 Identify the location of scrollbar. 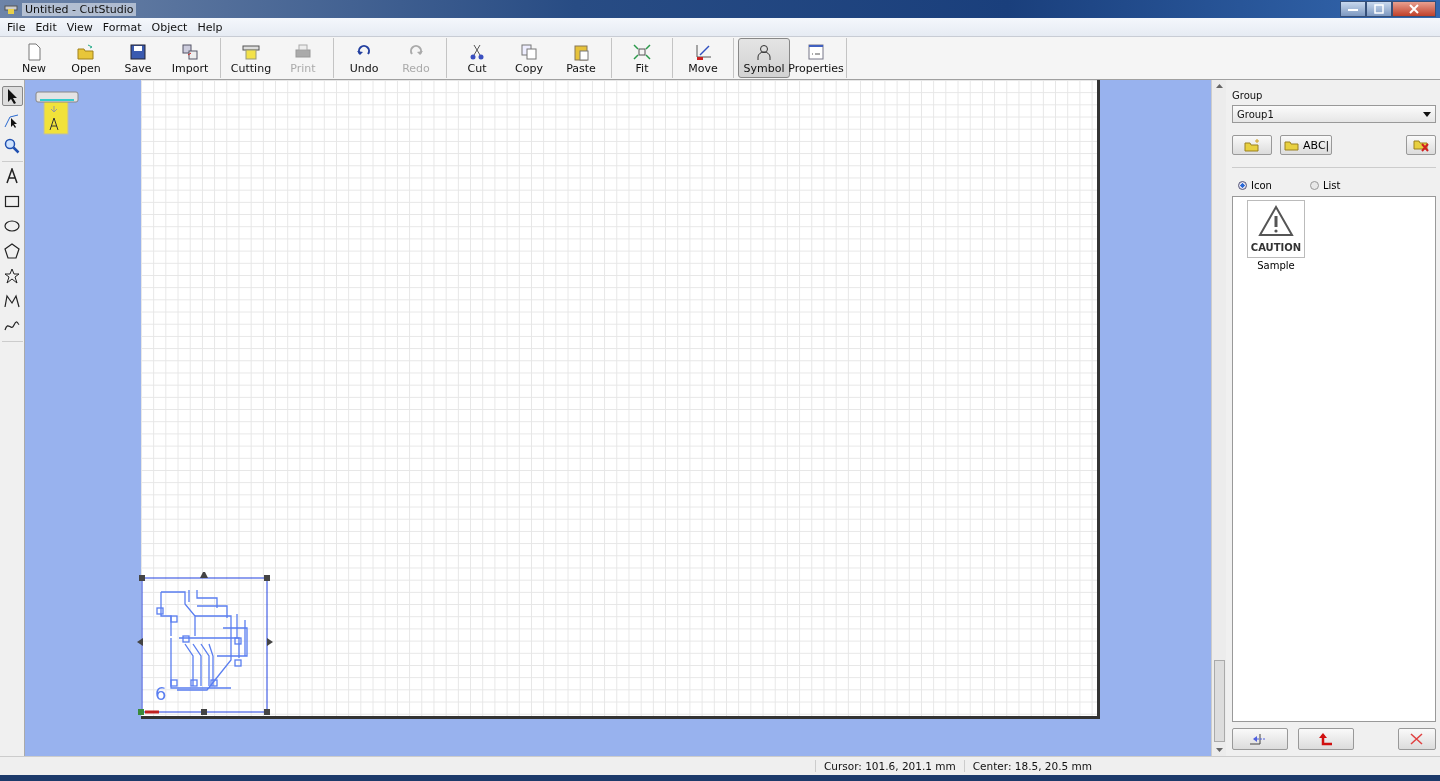
(1218, 418).